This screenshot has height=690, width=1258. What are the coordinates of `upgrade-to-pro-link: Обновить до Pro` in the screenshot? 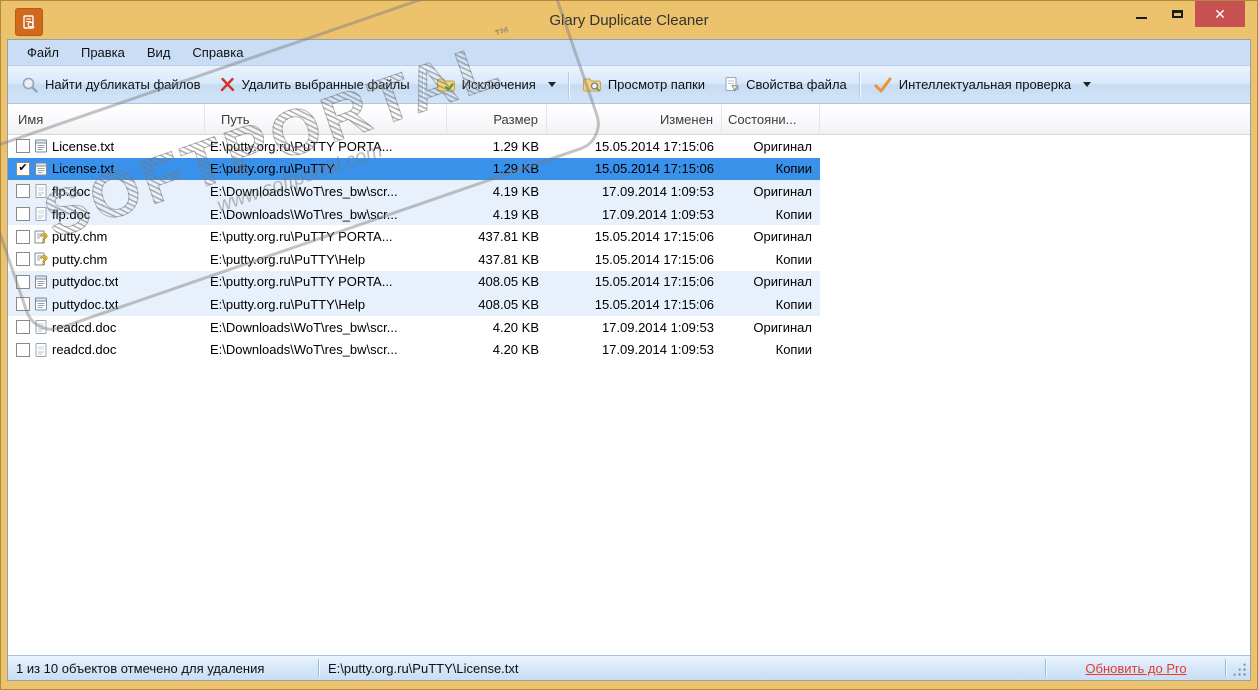 It's located at (1135, 668).